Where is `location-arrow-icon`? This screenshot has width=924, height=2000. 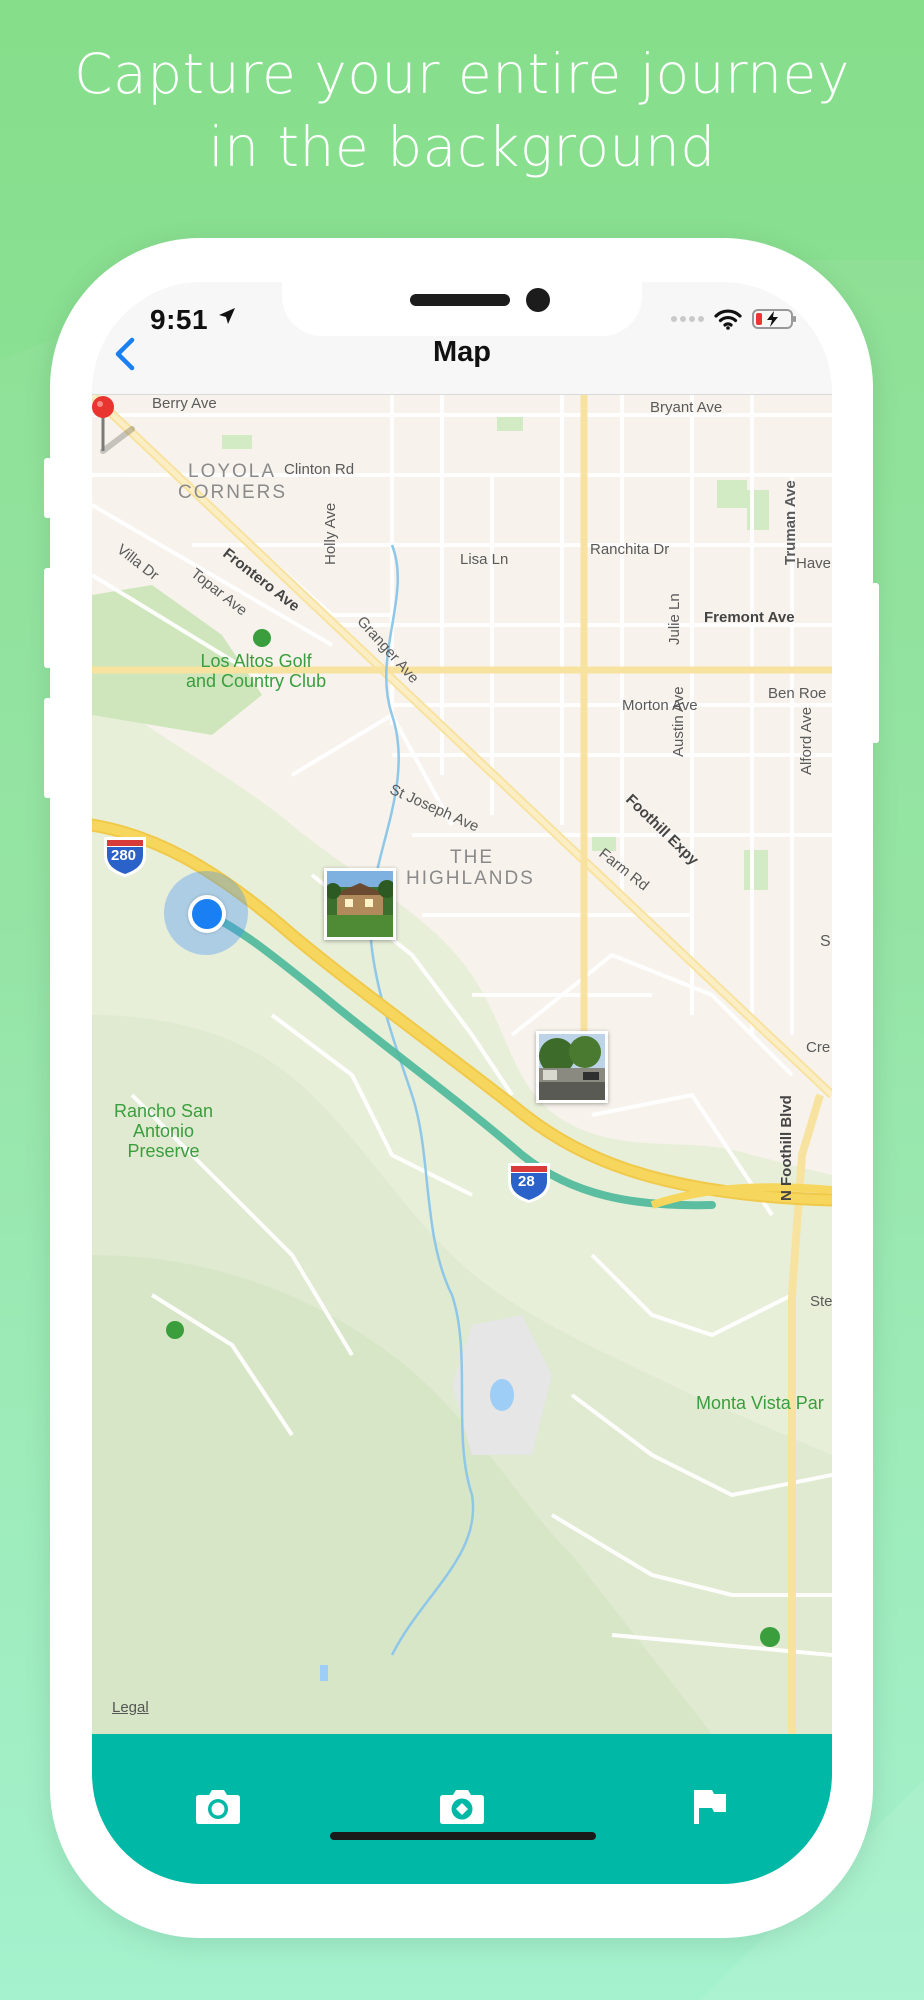 location-arrow-icon is located at coordinates (227, 316).